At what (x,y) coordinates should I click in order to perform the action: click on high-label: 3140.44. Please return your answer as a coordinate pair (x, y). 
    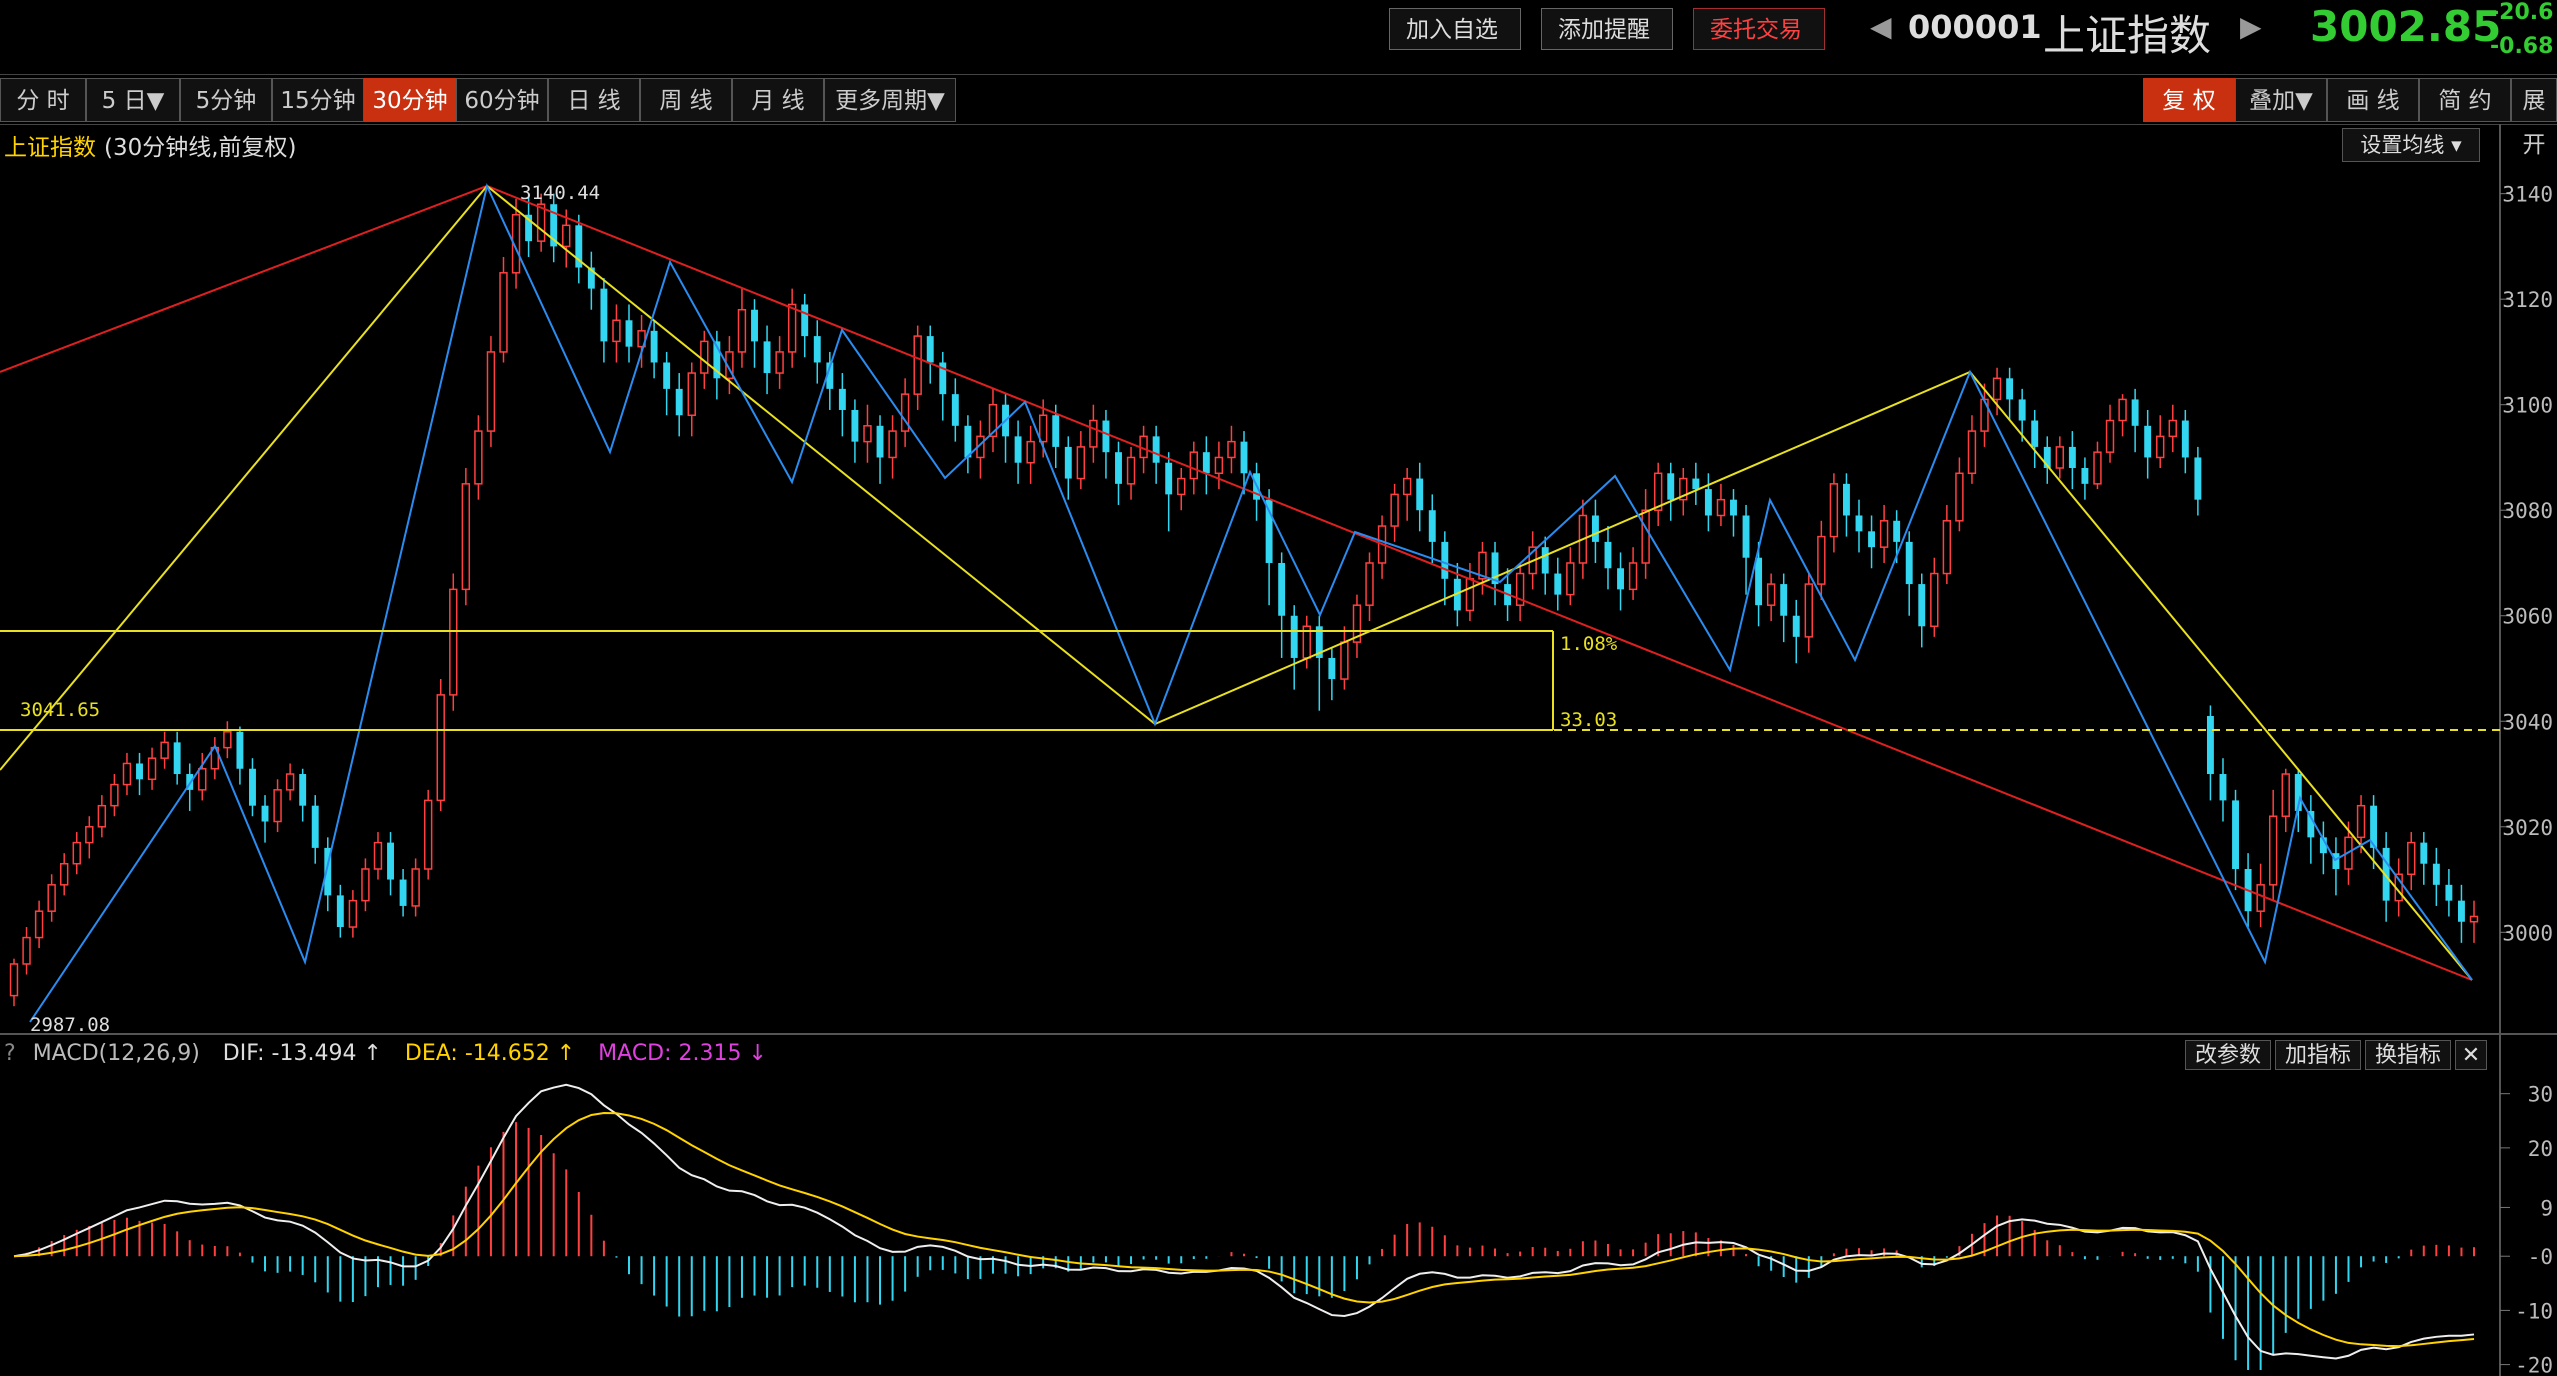
    Looking at the image, I should click on (560, 193).